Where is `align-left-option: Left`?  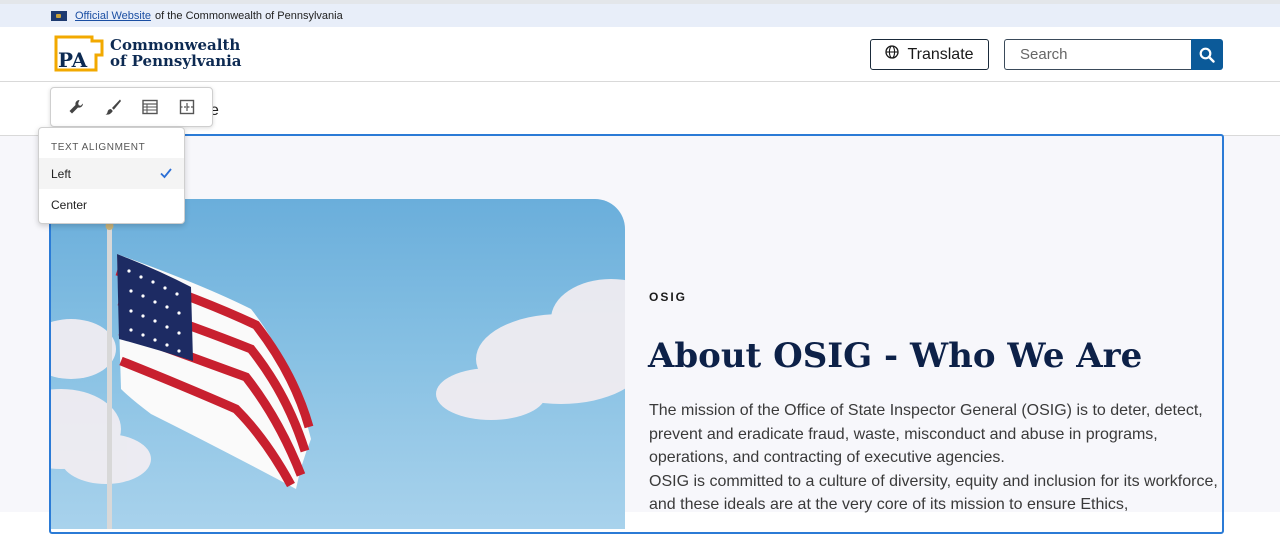 align-left-option: Left is located at coordinates (111, 173).